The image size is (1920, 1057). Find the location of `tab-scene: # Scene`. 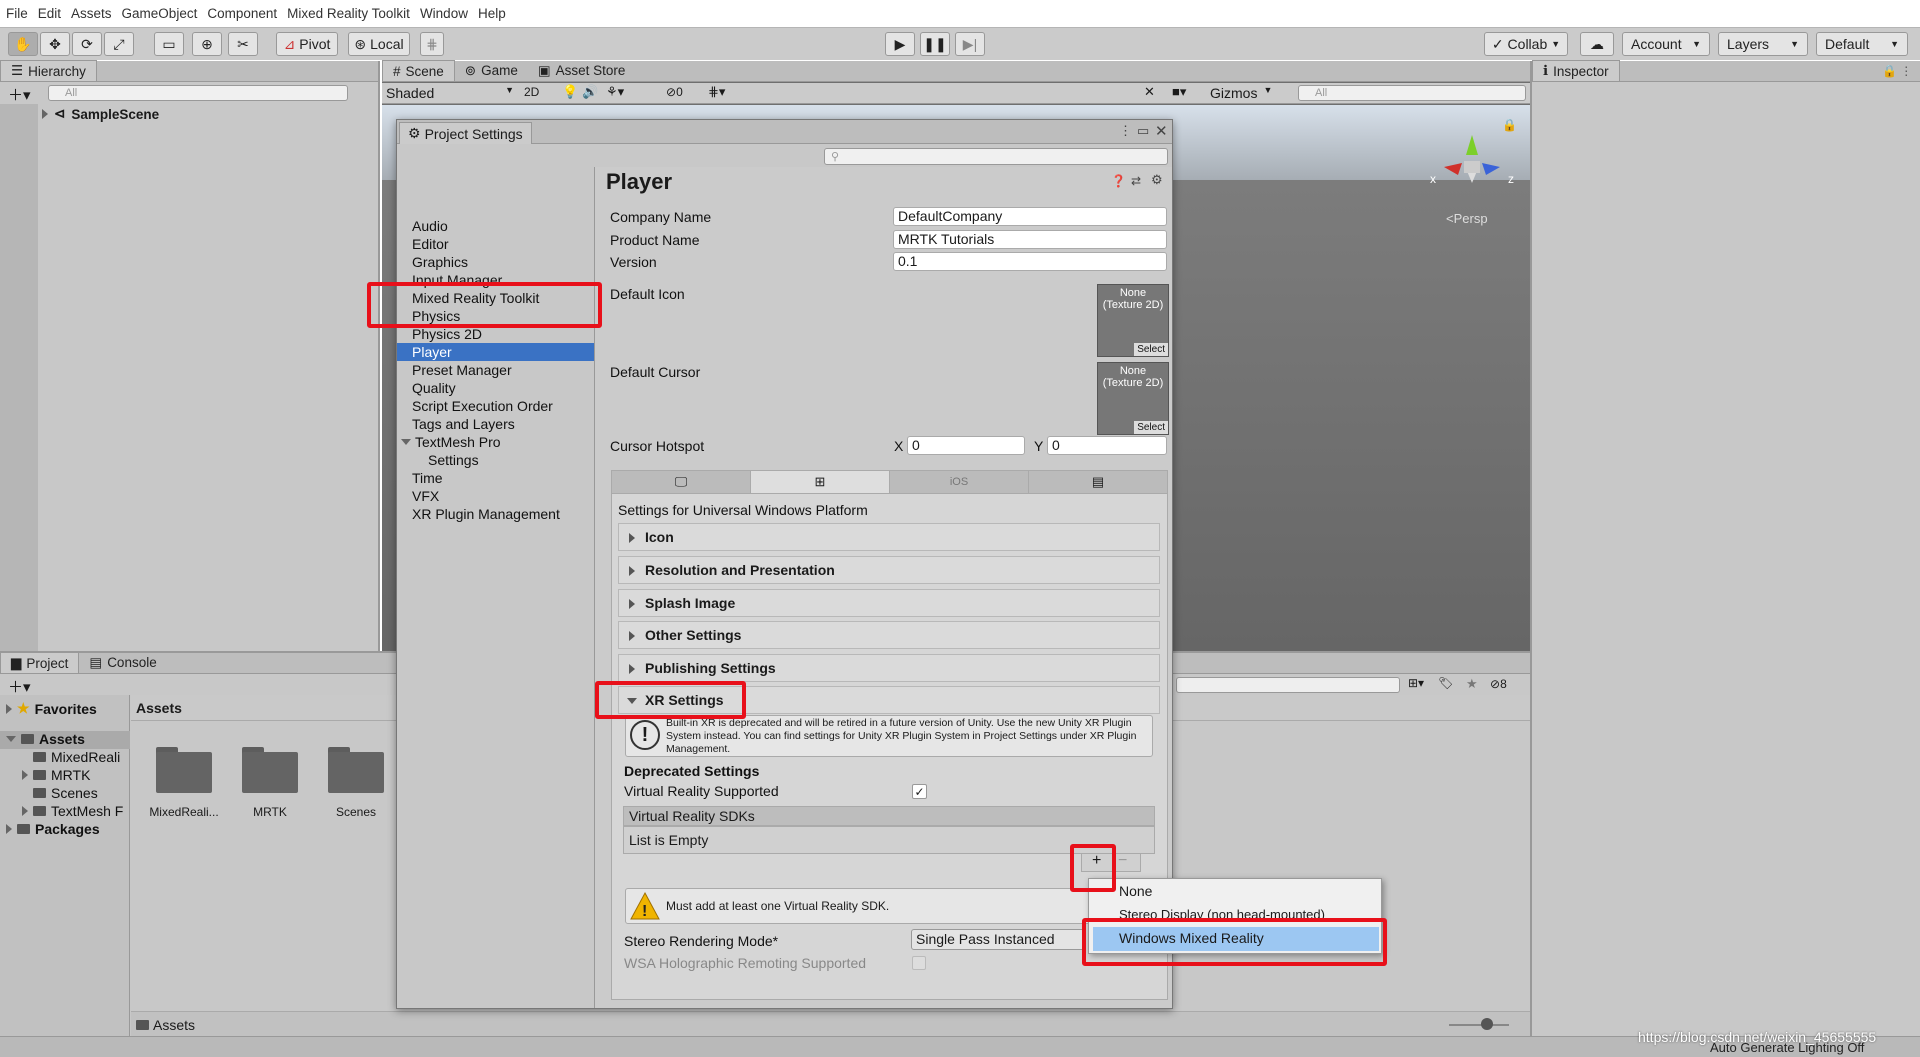

tab-scene: # Scene is located at coordinates (418, 70).